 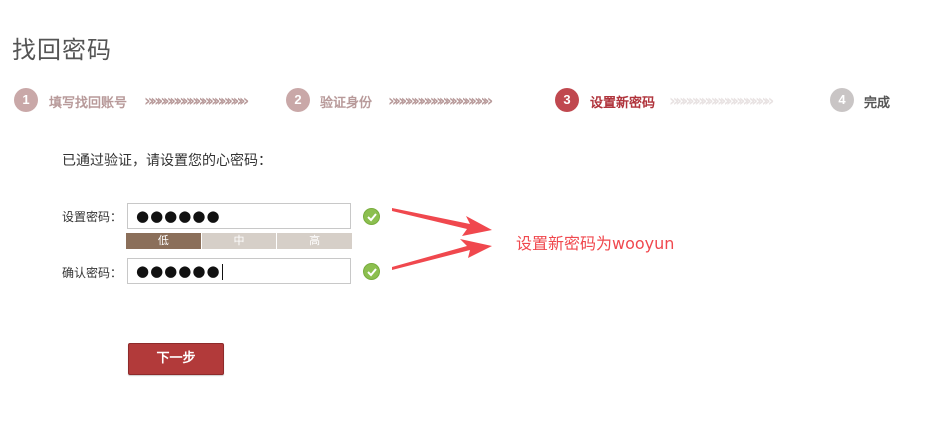 I want to click on step-3-label: 设置新密码, so click(x=623, y=103).